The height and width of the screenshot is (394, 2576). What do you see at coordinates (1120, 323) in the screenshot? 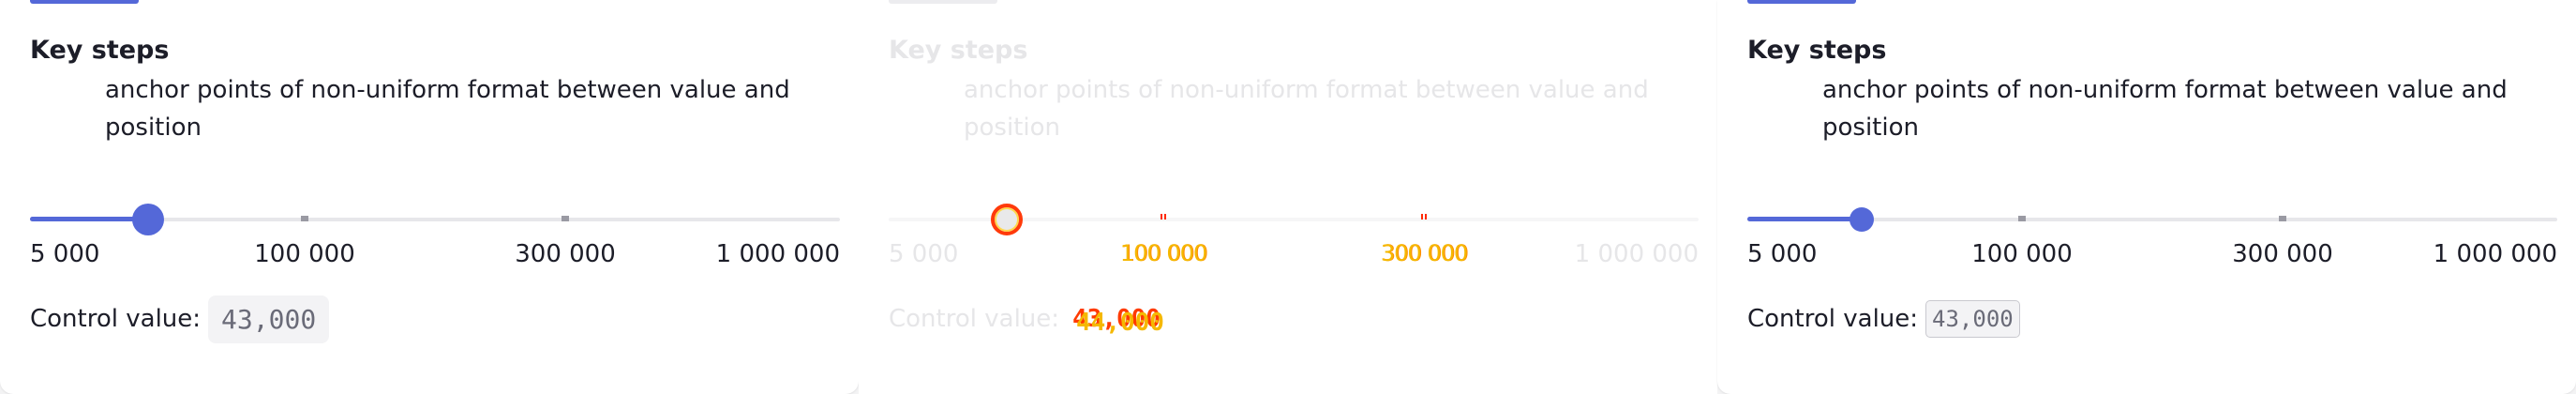
I see `control-value-overlay: 44,000` at bounding box center [1120, 323].